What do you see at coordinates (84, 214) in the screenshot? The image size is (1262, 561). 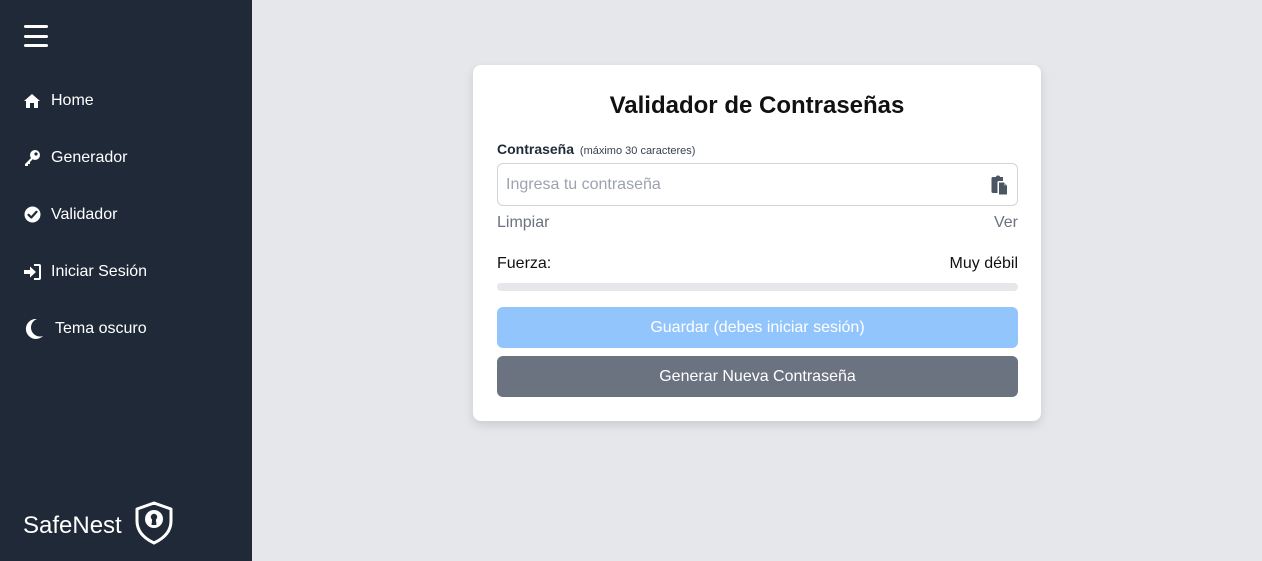 I see `sidebar-item-label: Validador` at bounding box center [84, 214].